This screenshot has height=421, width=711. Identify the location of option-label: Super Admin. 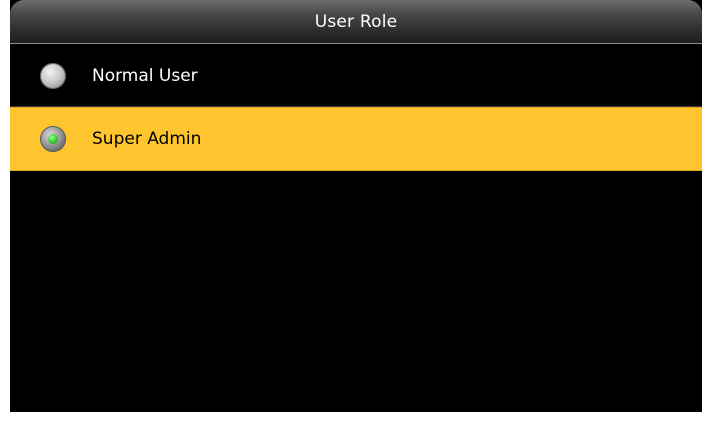
(147, 139).